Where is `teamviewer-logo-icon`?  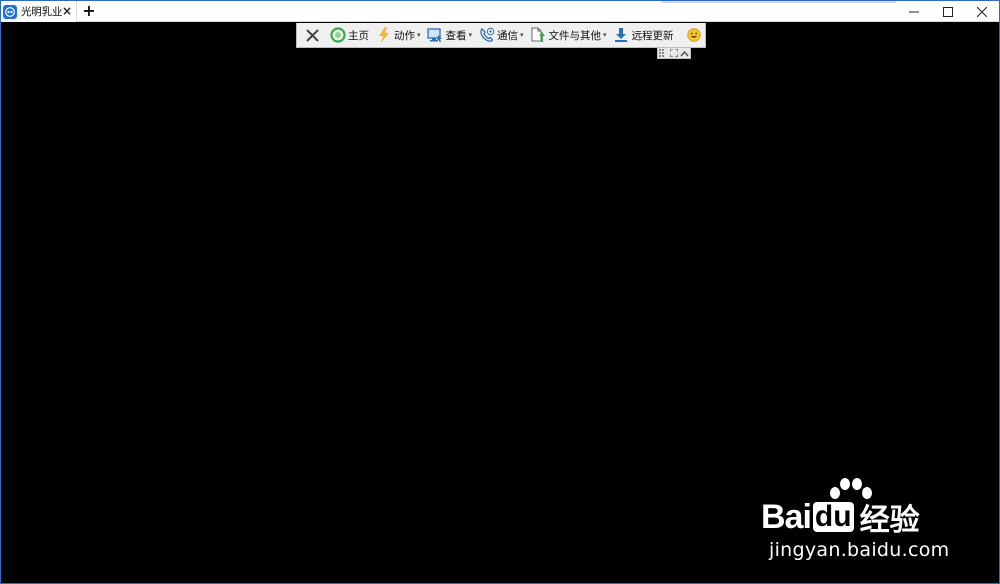 teamviewer-logo-icon is located at coordinates (10, 11).